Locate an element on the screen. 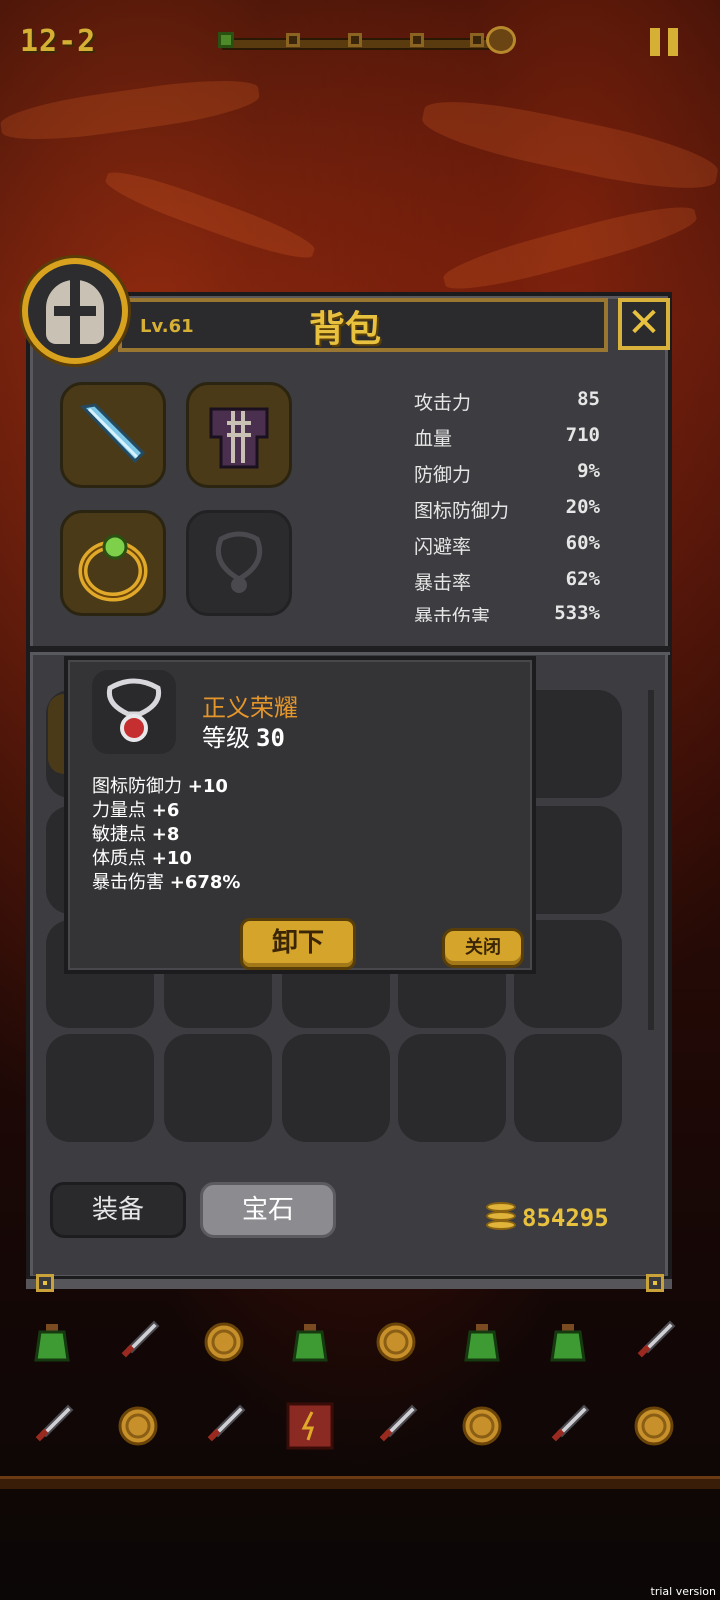  ring-slot is located at coordinates (113, 563).